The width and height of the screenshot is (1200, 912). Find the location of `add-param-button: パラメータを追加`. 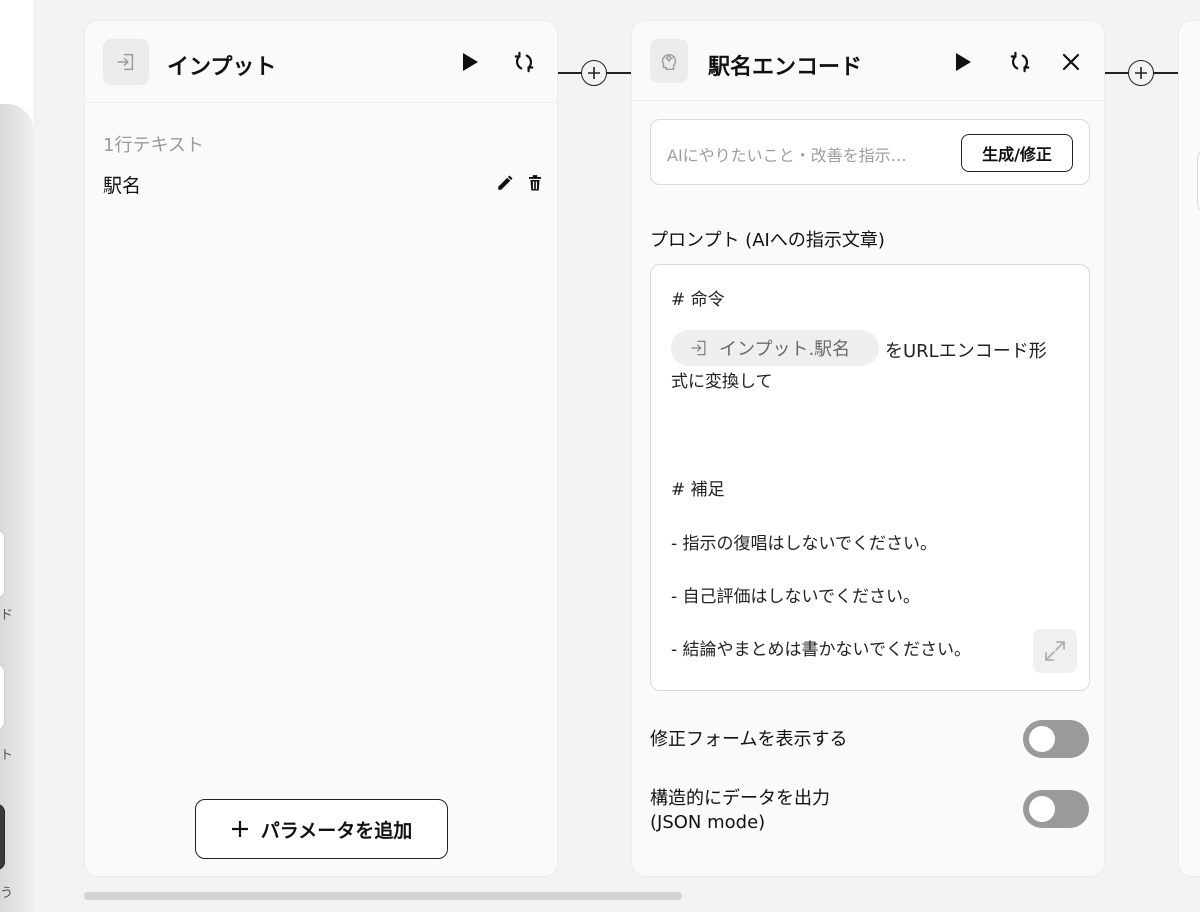

add-param-button: パラメータを追加 is located at coordinates (321, 829).